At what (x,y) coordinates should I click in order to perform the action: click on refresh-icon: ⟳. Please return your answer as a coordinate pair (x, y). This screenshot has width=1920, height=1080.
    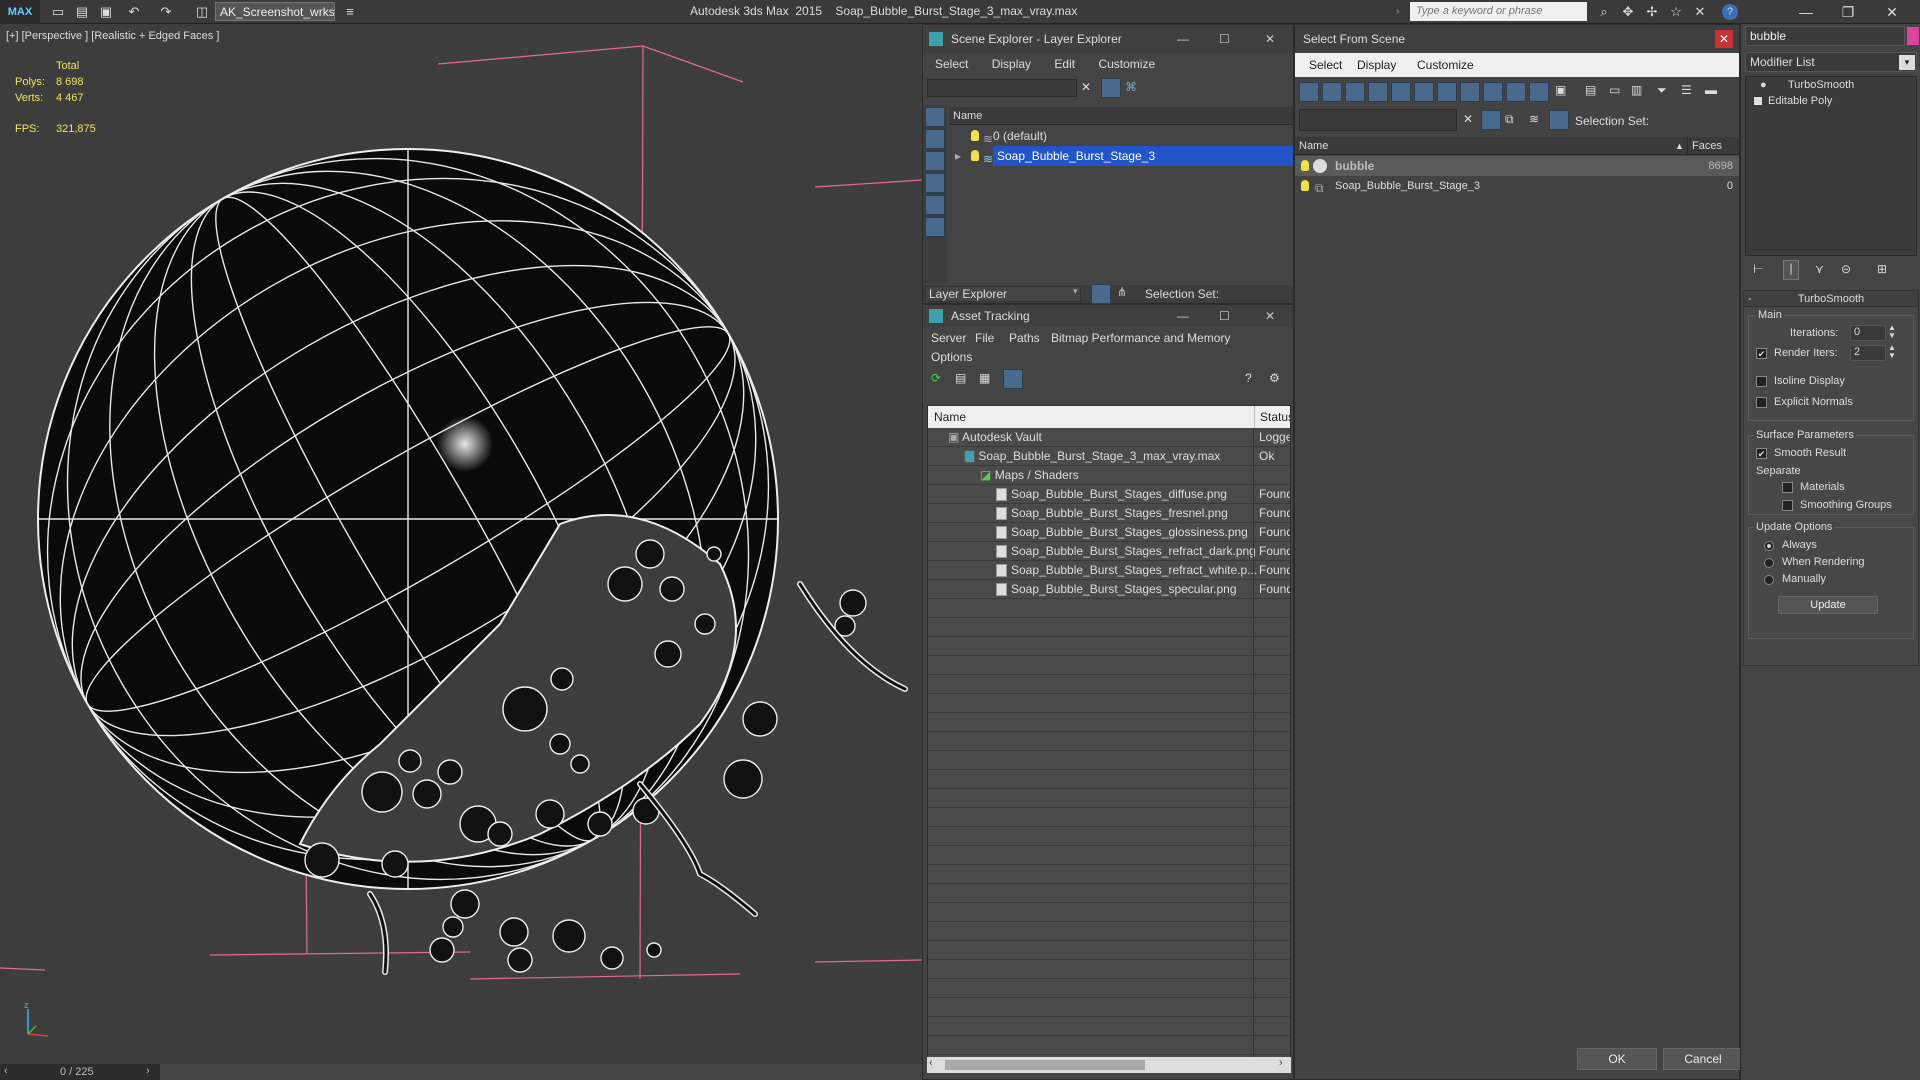
    Looking at the image, I should click on (936, 378).